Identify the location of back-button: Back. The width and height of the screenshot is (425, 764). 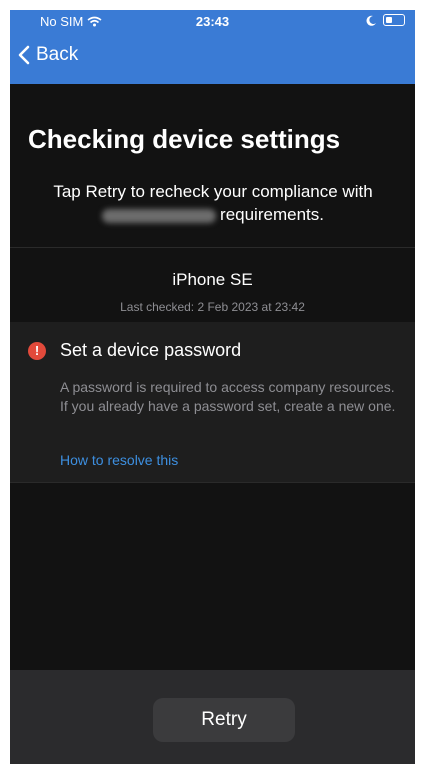
(48, 55).